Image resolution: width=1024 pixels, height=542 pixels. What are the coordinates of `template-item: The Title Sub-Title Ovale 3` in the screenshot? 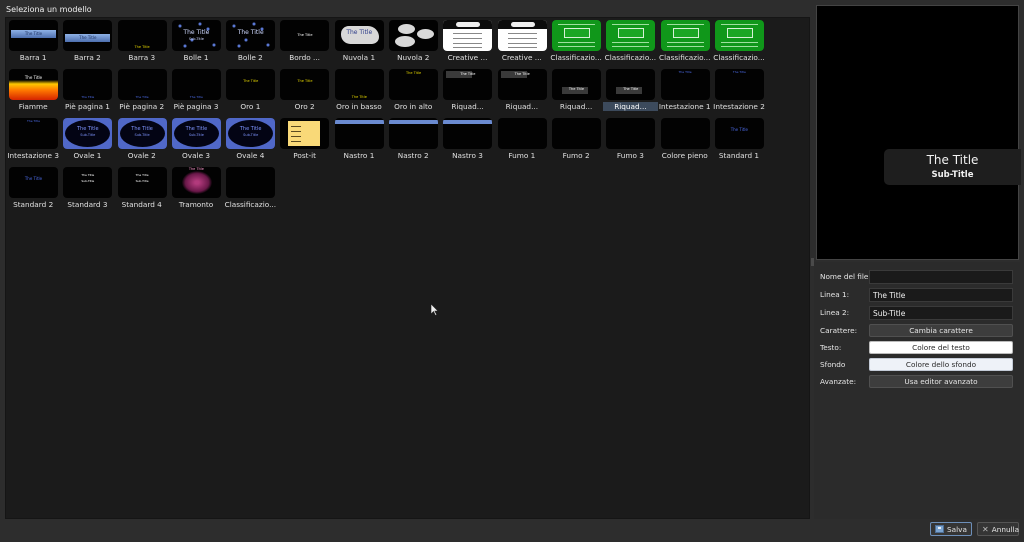 It's located at (196, 140).